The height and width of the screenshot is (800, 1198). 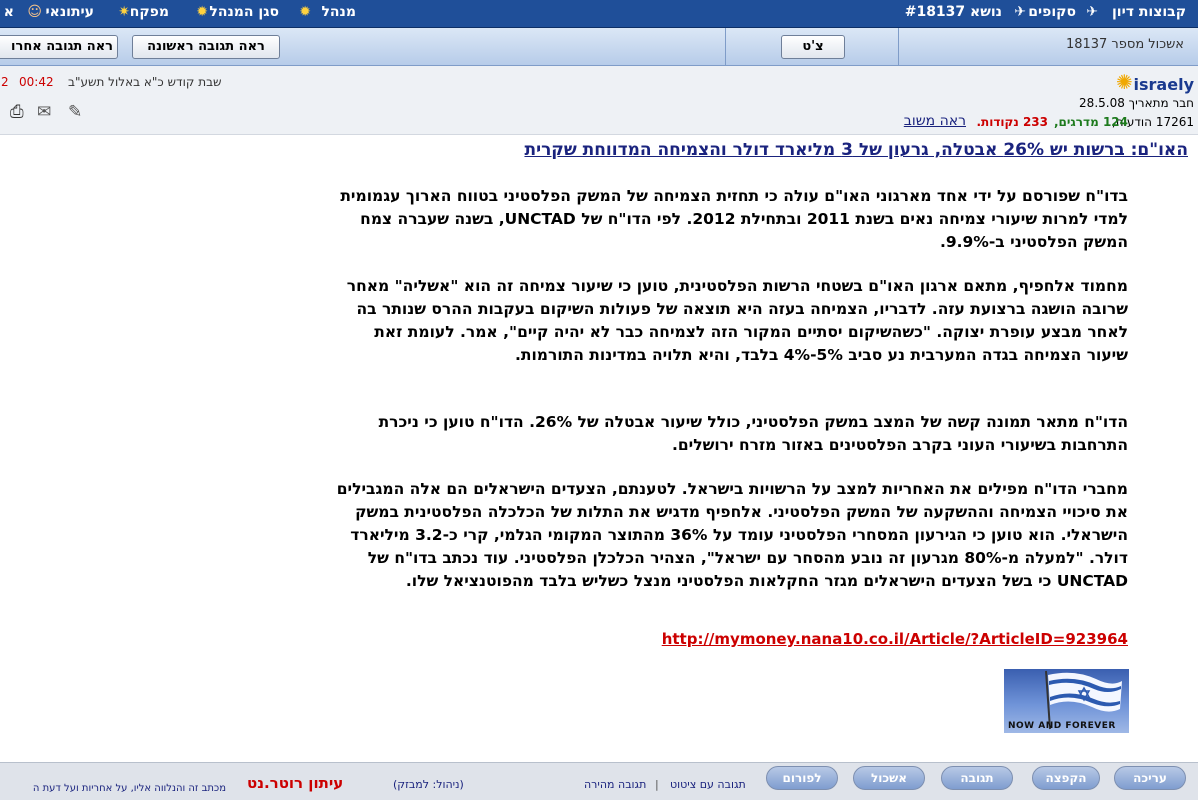 What do you see at coordinates (34, 12) in the screenshot?
I see `person-icon: ☺` at bounding box center [34, 12].